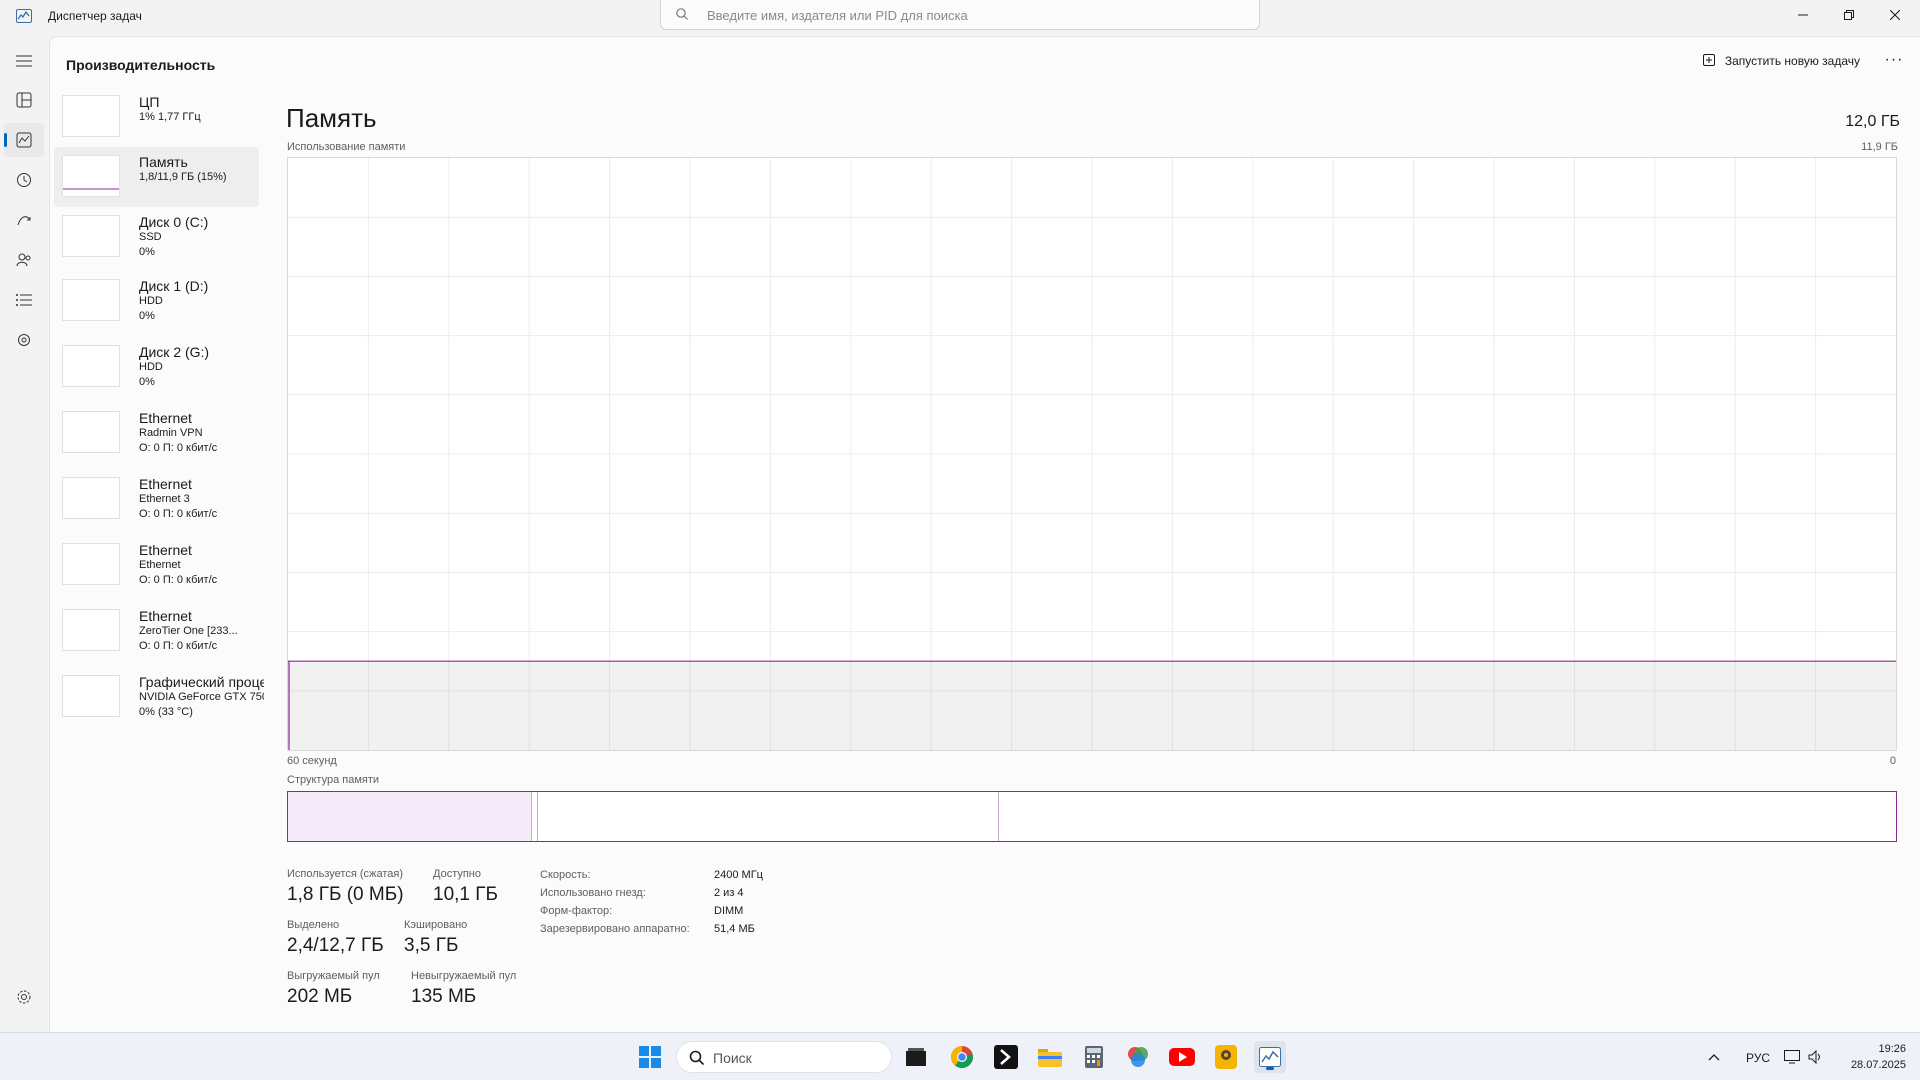 The image size is (1920, 1080). Describe the element at coordinates (798, 1058) in the screenshot. I see `taskbar-search-input` at that location.